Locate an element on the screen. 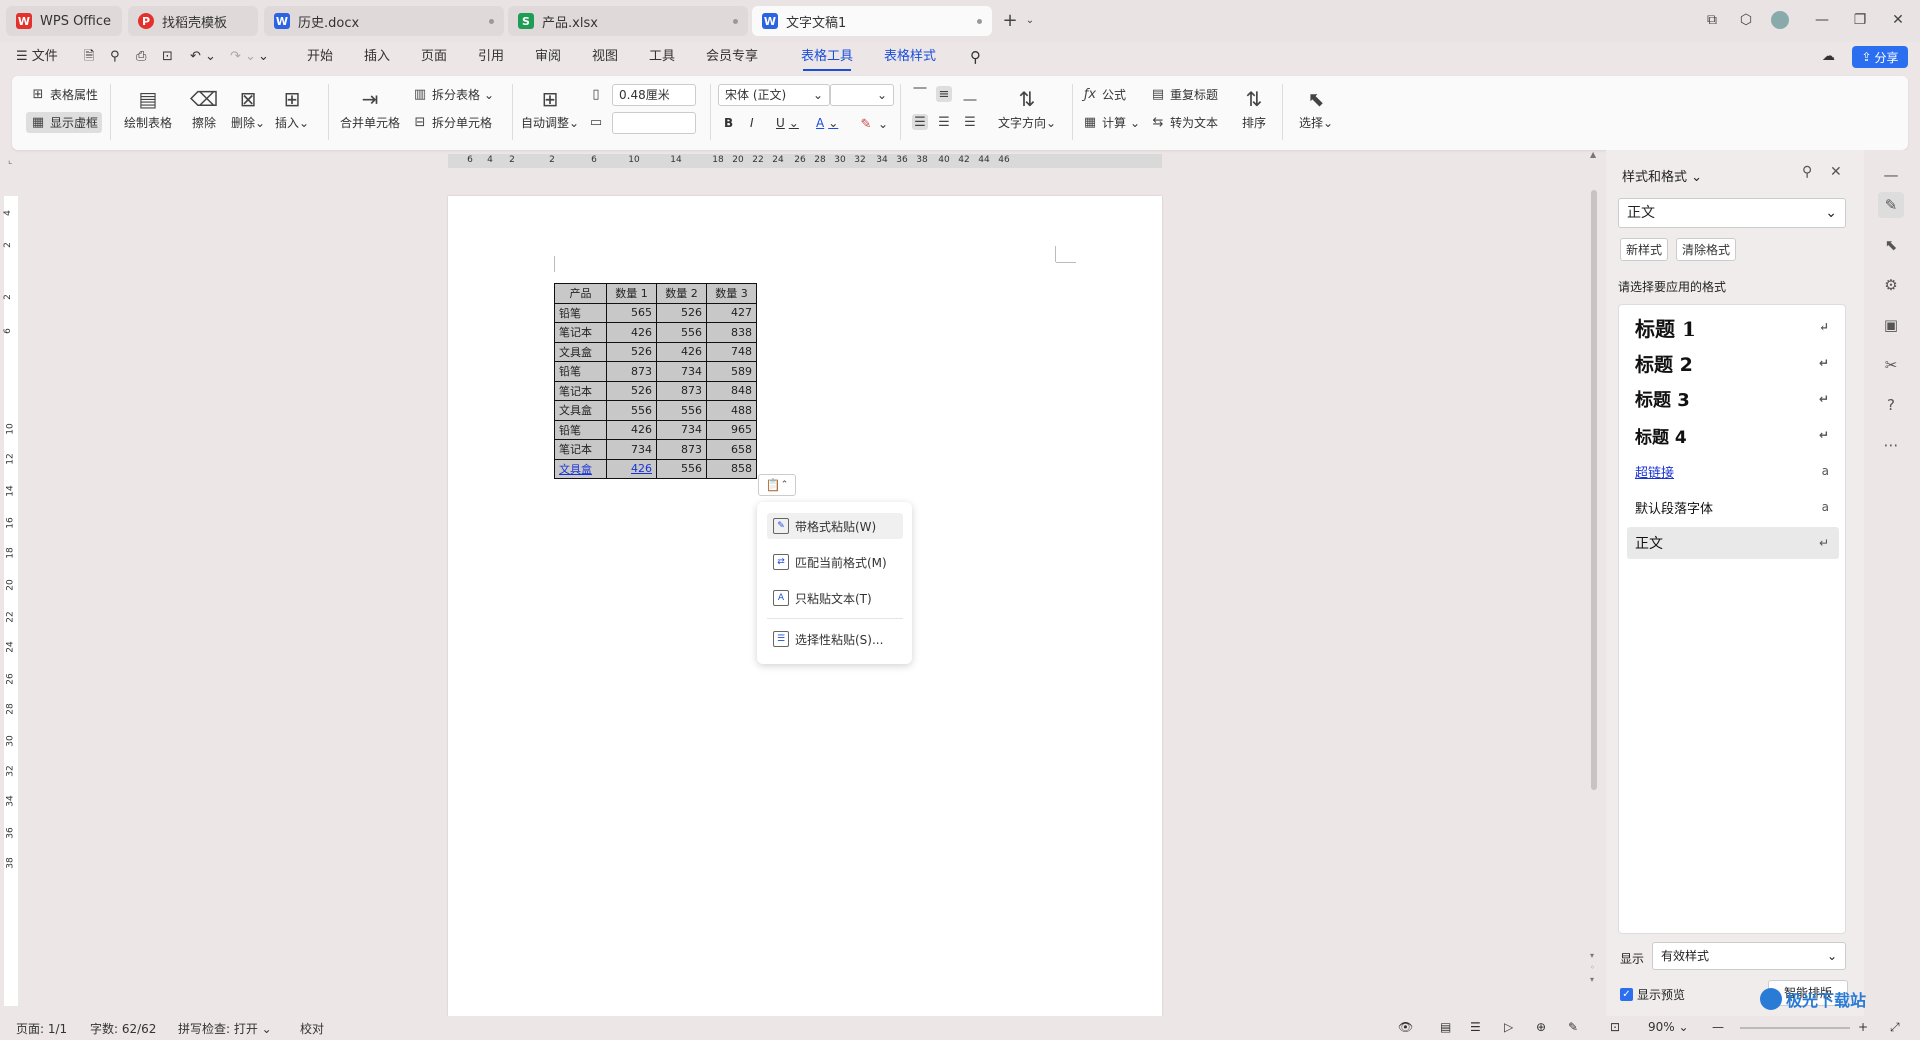 The width and height of the screenshot is (1920, 1040). fullscreen-icon: ⤢ is located at coordinates (1895, 1027).